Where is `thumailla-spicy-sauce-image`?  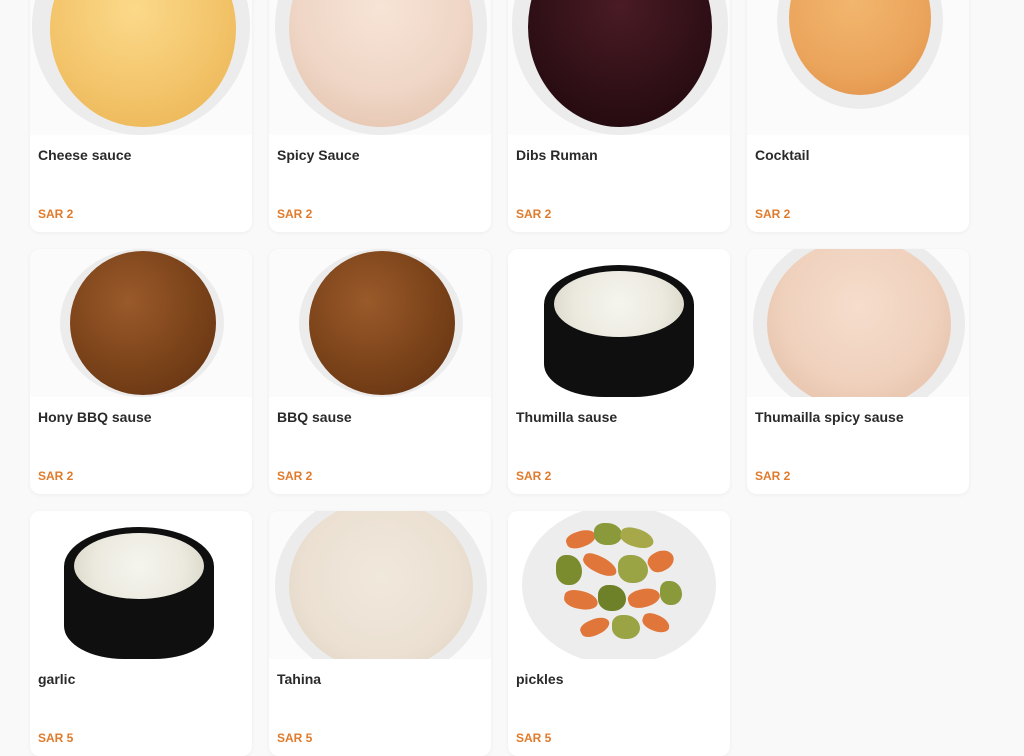 thumailla-spicy-sauce-image is located at coordinates (858, 323).